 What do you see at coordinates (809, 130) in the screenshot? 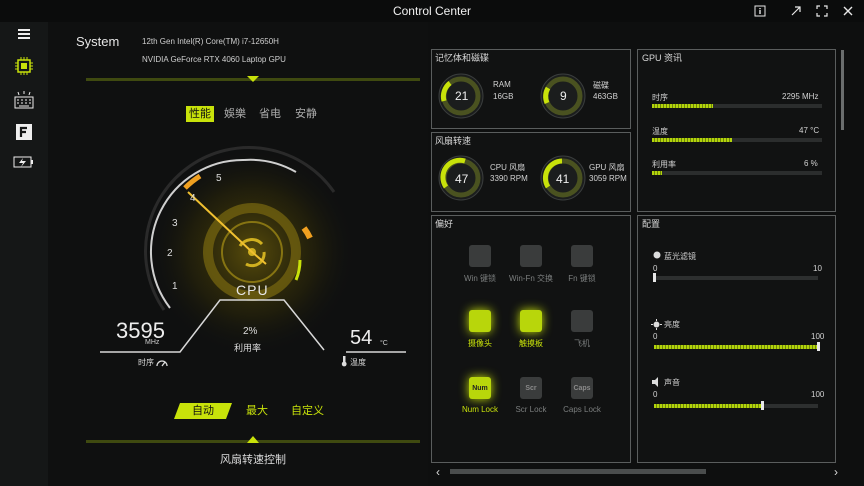
I see `gpu-temp-value: 47 °C` at bounding box center [809, 130].